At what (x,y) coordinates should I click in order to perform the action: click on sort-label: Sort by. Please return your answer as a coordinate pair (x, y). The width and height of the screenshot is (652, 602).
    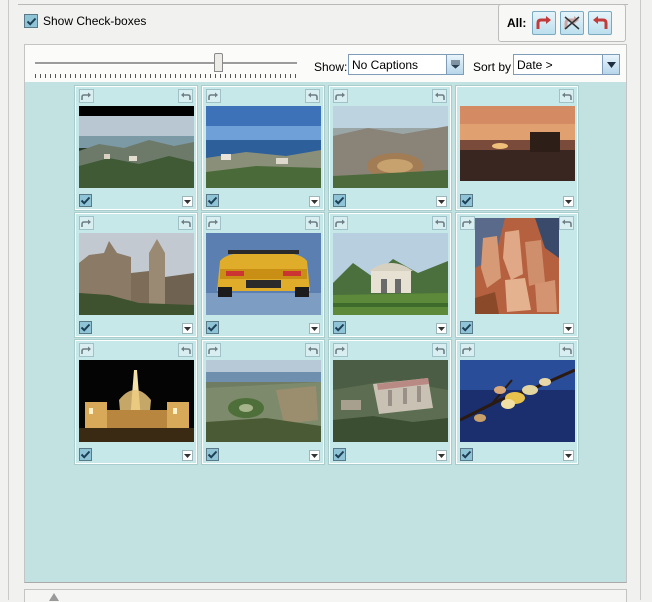
    Looking at the image, I should click on (492, 67).